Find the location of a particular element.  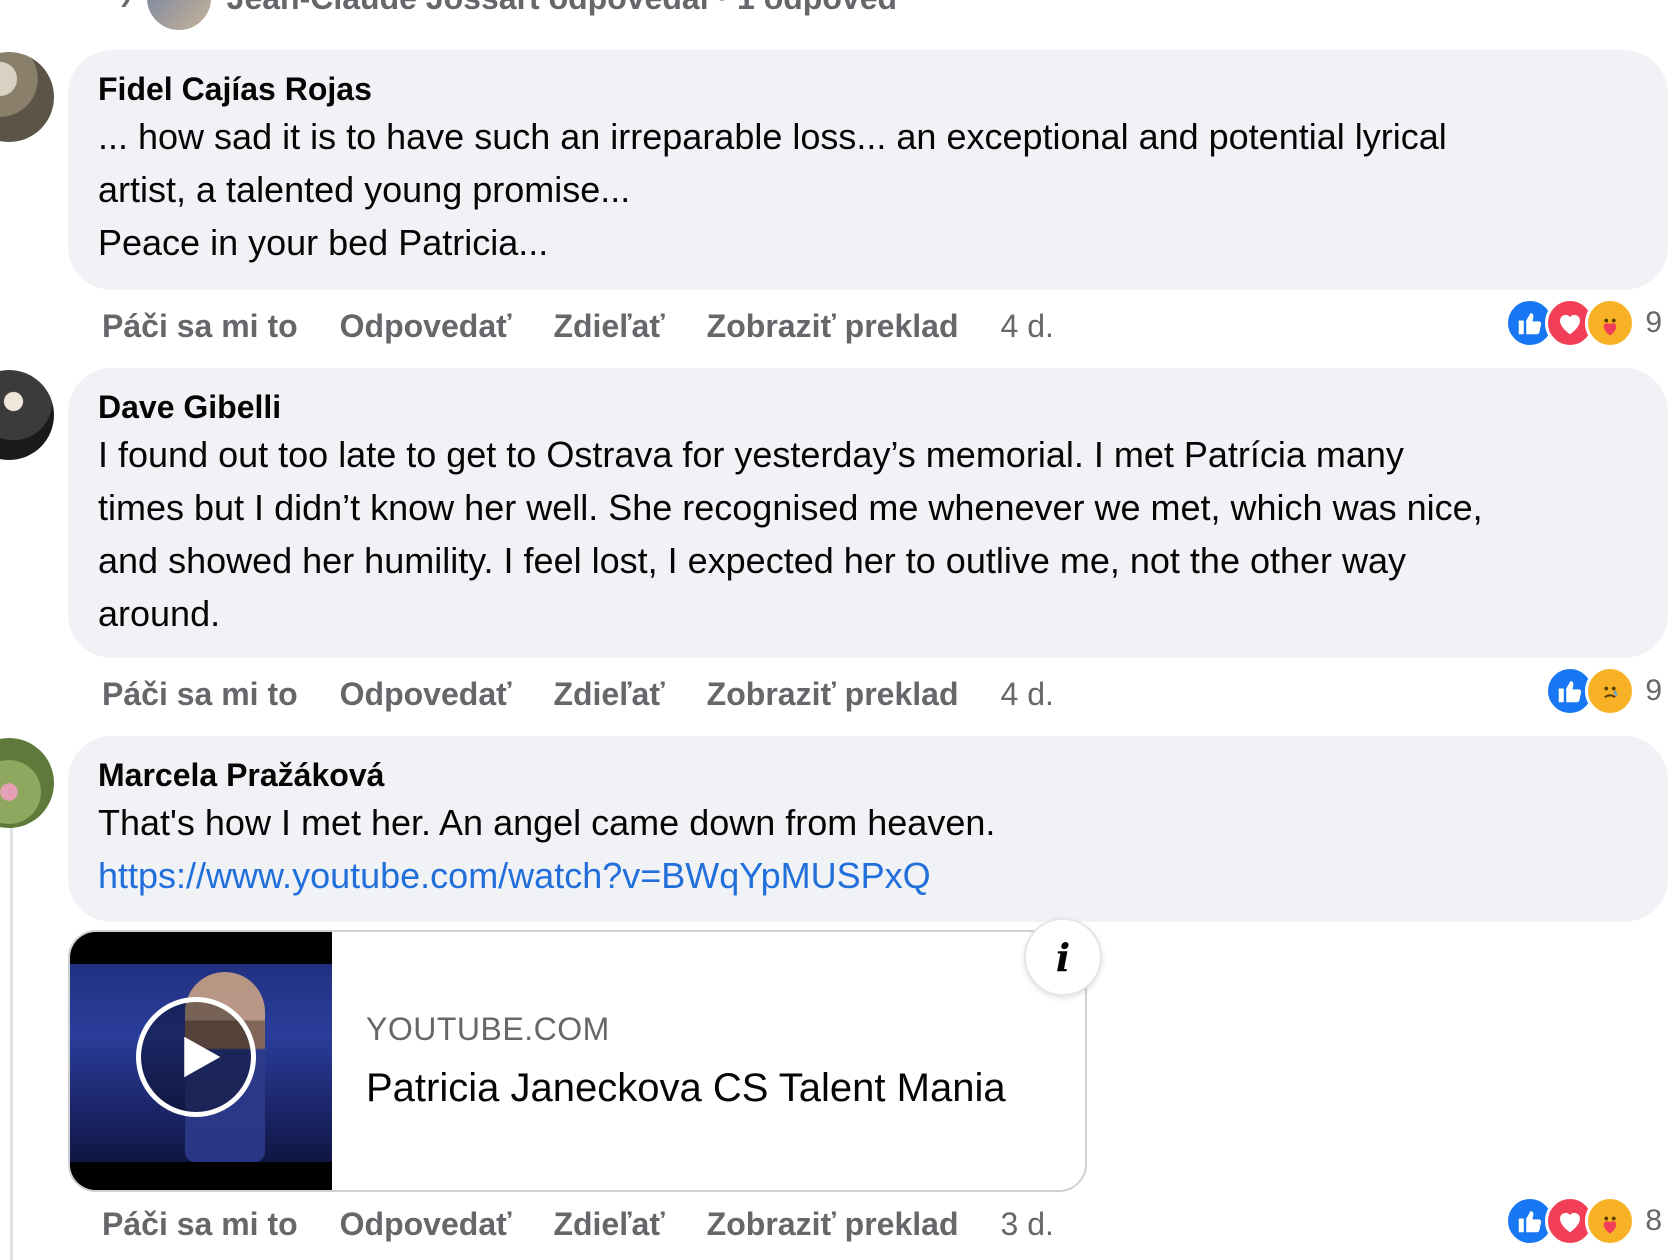

link-title: Patricia Janeckova CS Talent Mania is located at coordinates (686, 1088).